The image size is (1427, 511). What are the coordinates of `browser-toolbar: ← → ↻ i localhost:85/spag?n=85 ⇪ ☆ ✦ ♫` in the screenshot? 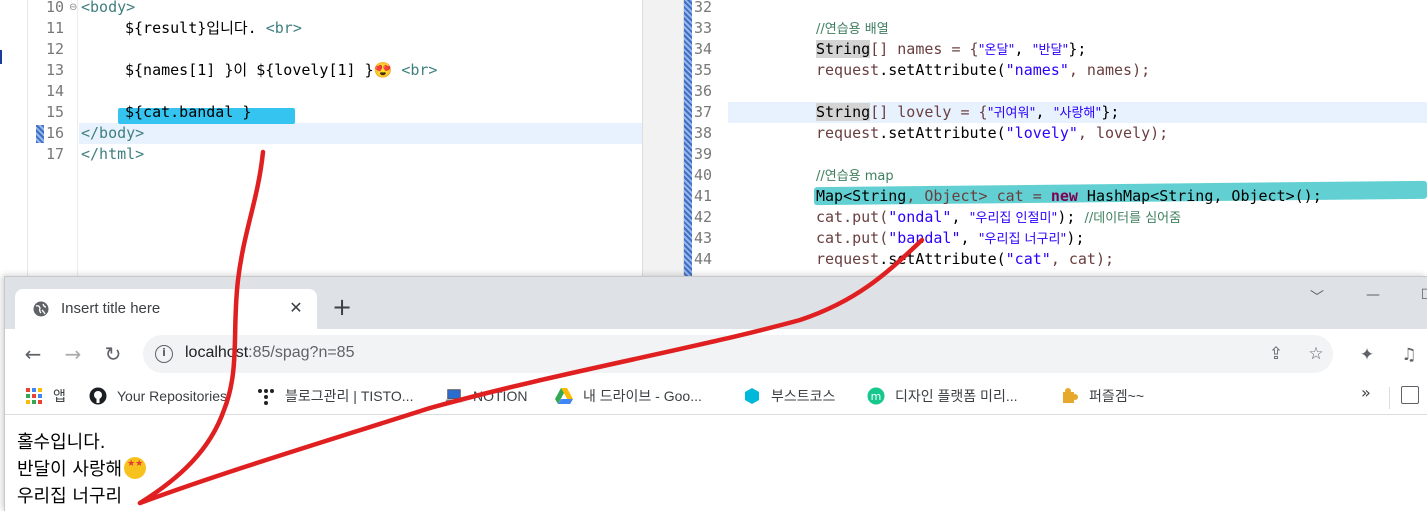 It's located at (716, 354).